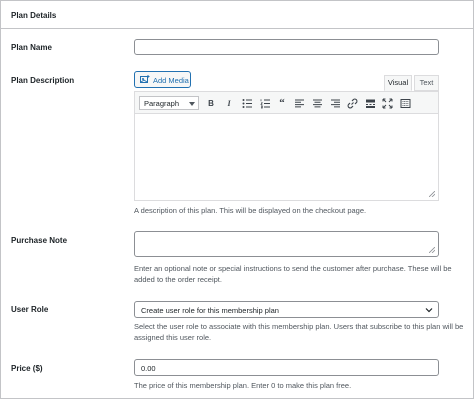 The width and height of the screenshot is (474, 399). I want to click on tab-visual: Visual, so click(398, 83).